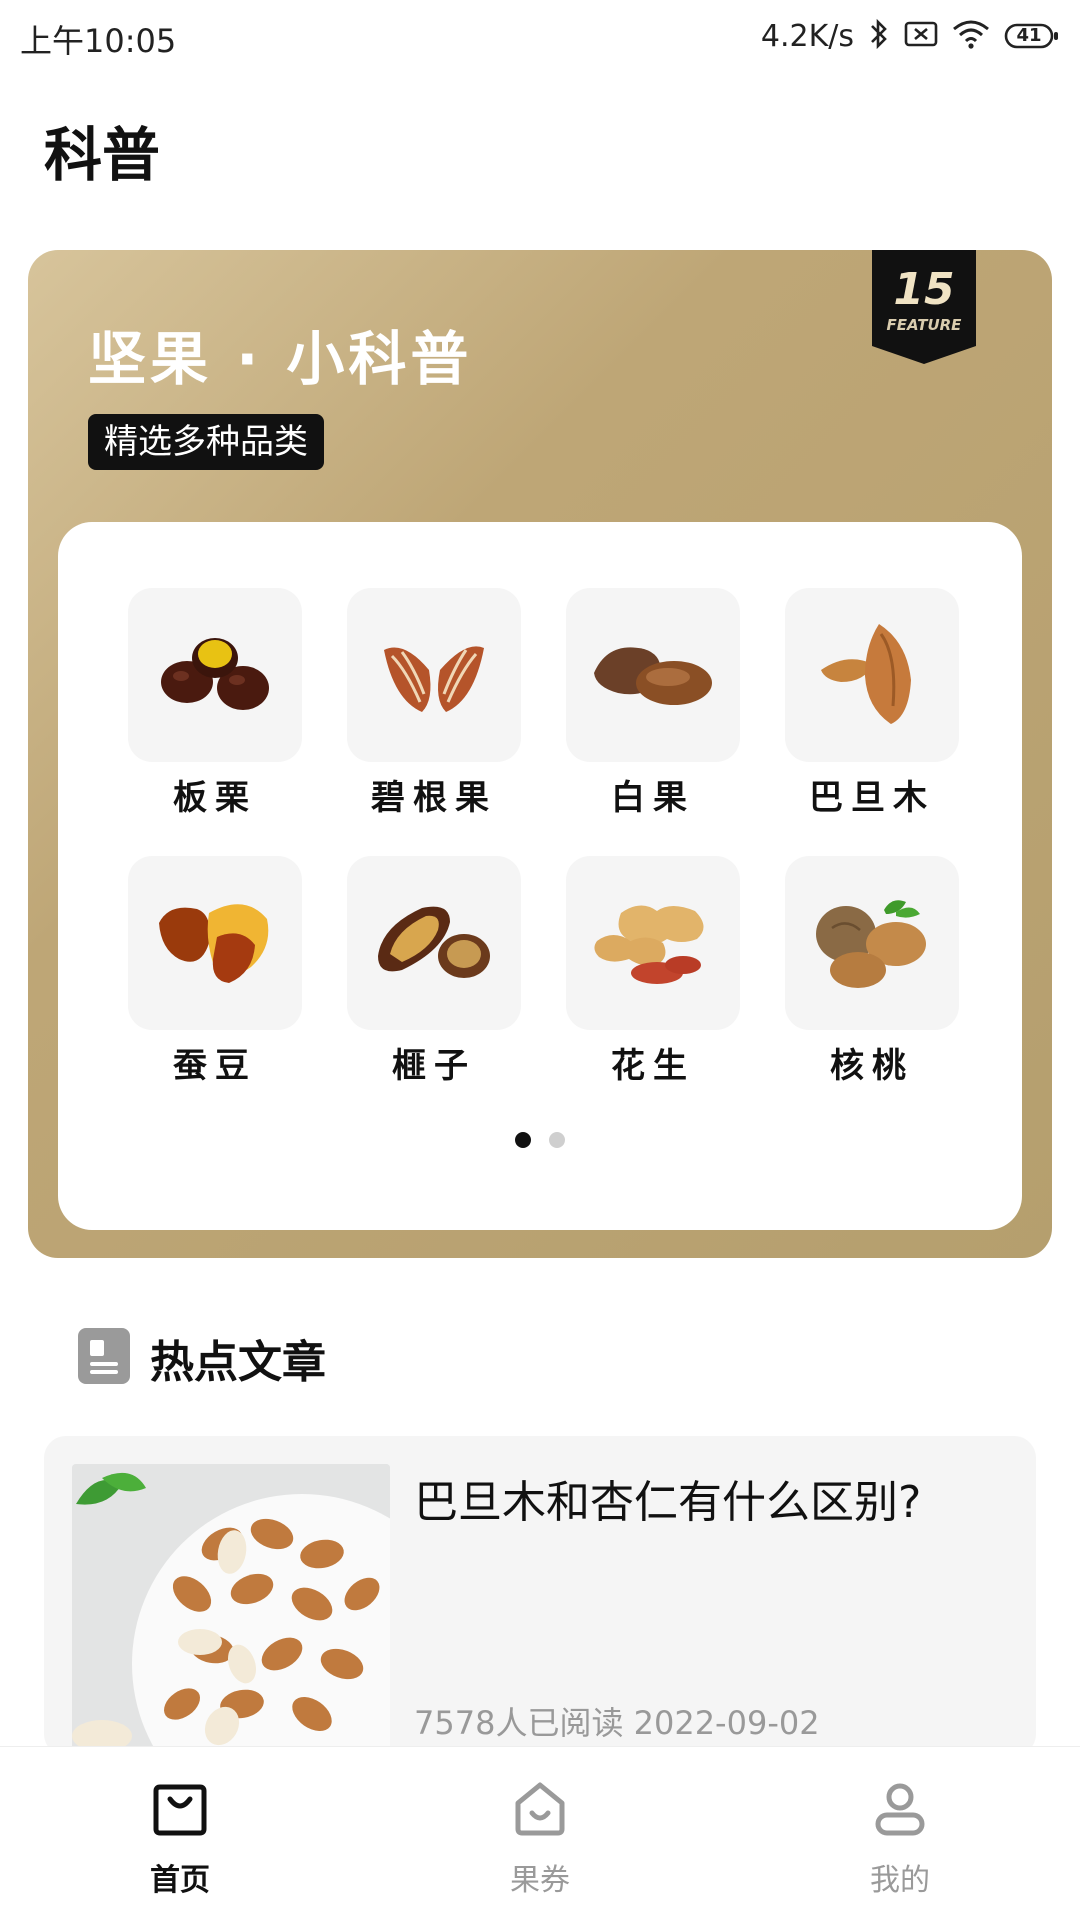 The height and width of the screenshot is (1920, 1080). I want to click on status-icons: 4.2K/s 41, so click(910, 36).